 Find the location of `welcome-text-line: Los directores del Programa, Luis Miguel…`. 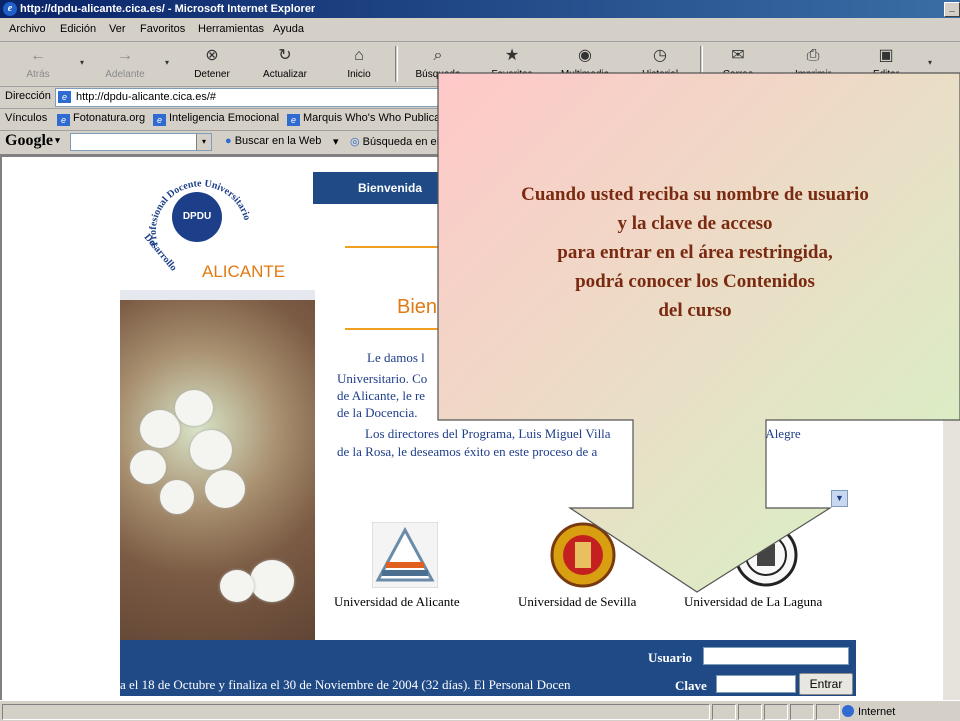

welcome-text-line: Los directores del Programa, Luis Miguel… is located at coordinates (488, 433).